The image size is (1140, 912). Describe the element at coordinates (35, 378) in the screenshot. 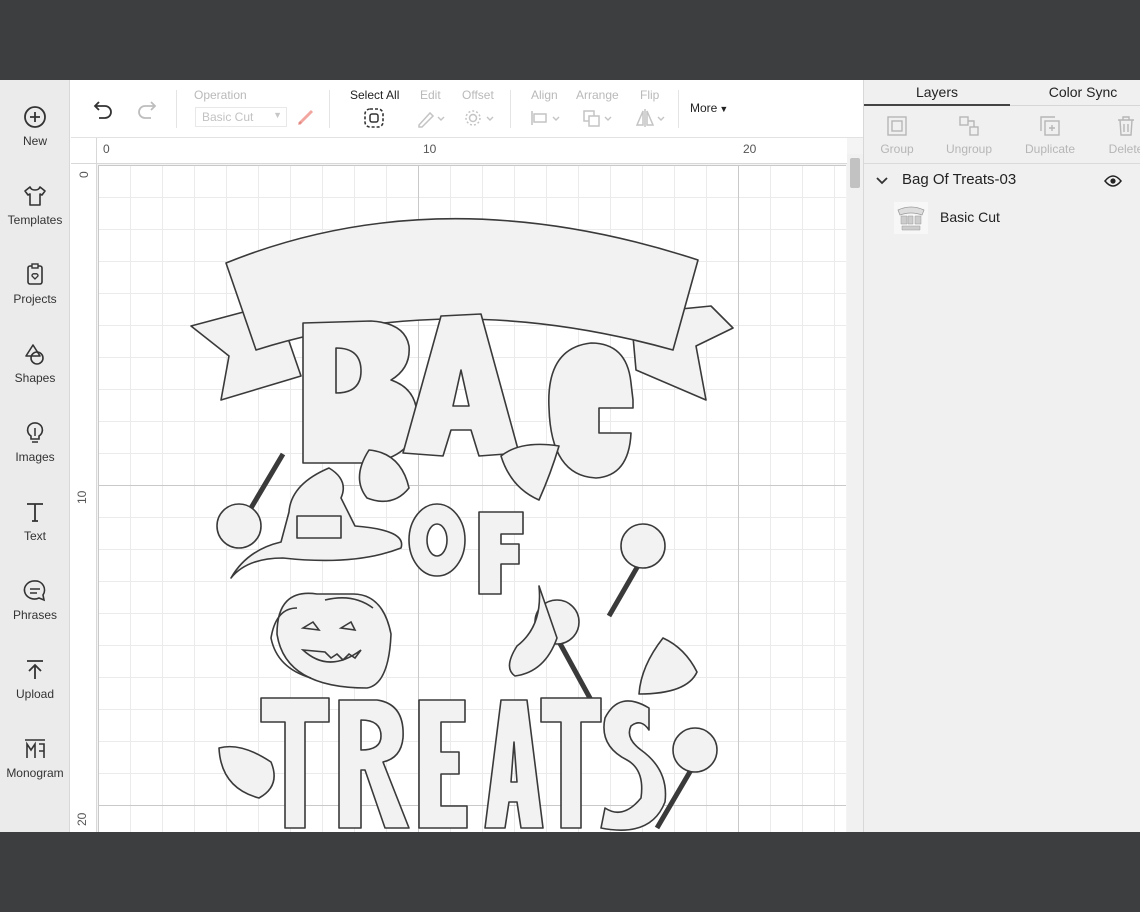

I see `sidebar-item-label: Shapes` at that location.